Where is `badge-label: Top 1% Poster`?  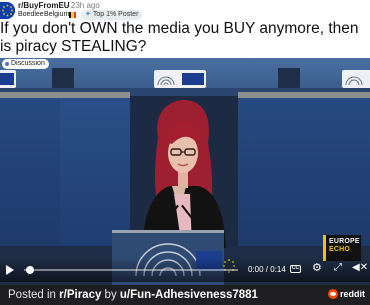
badge-label: Top 1% Poster is located at coordinates (115, 14).